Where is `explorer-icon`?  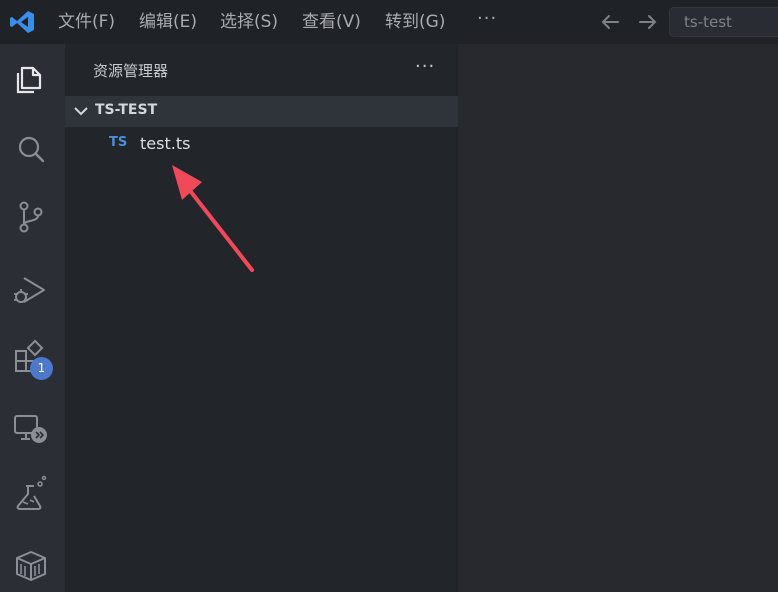 explorer-icon is located at coordinates (31, 79).